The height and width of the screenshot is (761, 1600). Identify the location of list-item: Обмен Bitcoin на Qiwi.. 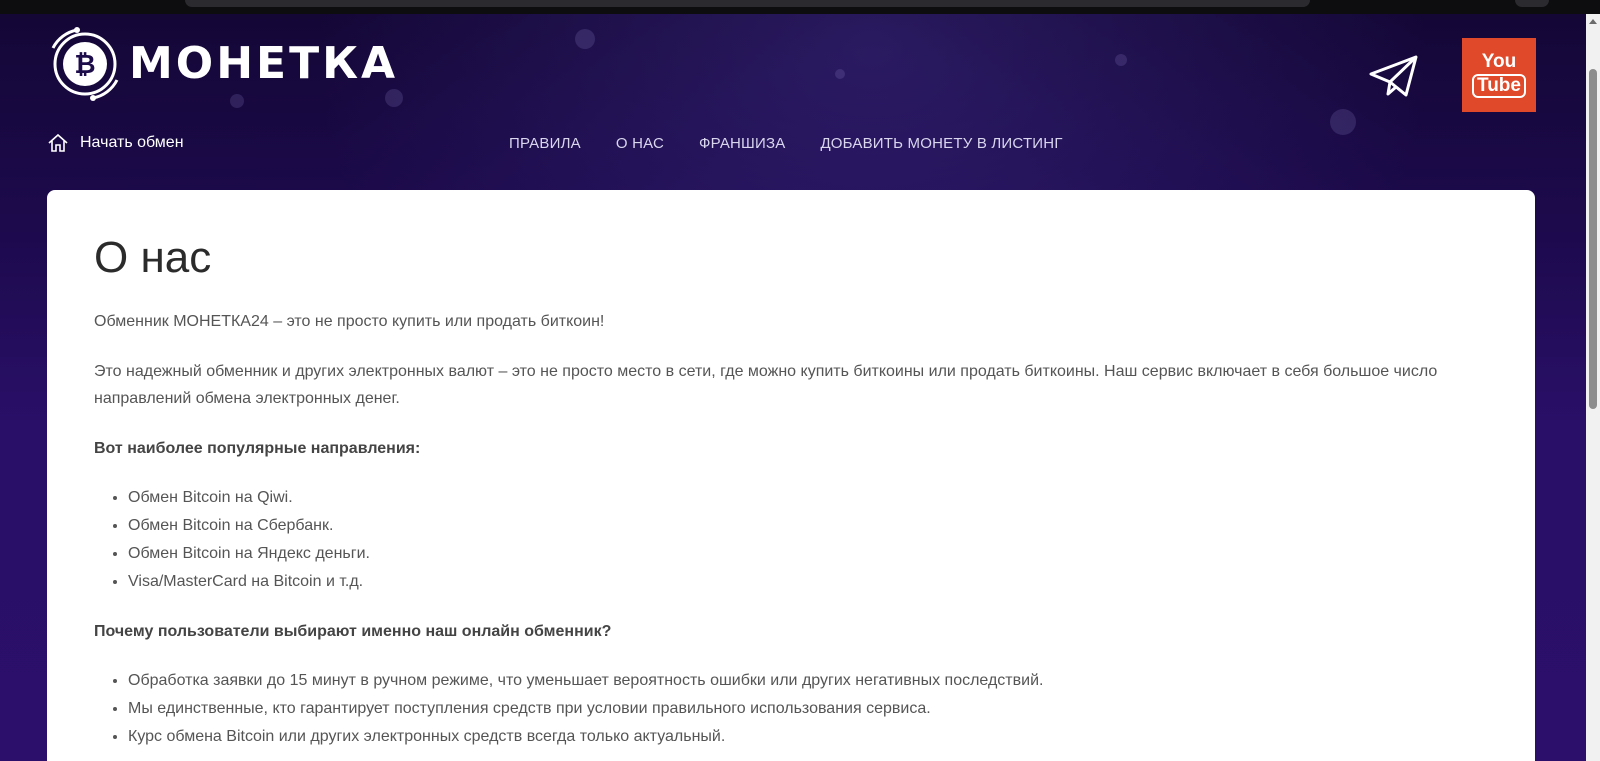
(808, 498).